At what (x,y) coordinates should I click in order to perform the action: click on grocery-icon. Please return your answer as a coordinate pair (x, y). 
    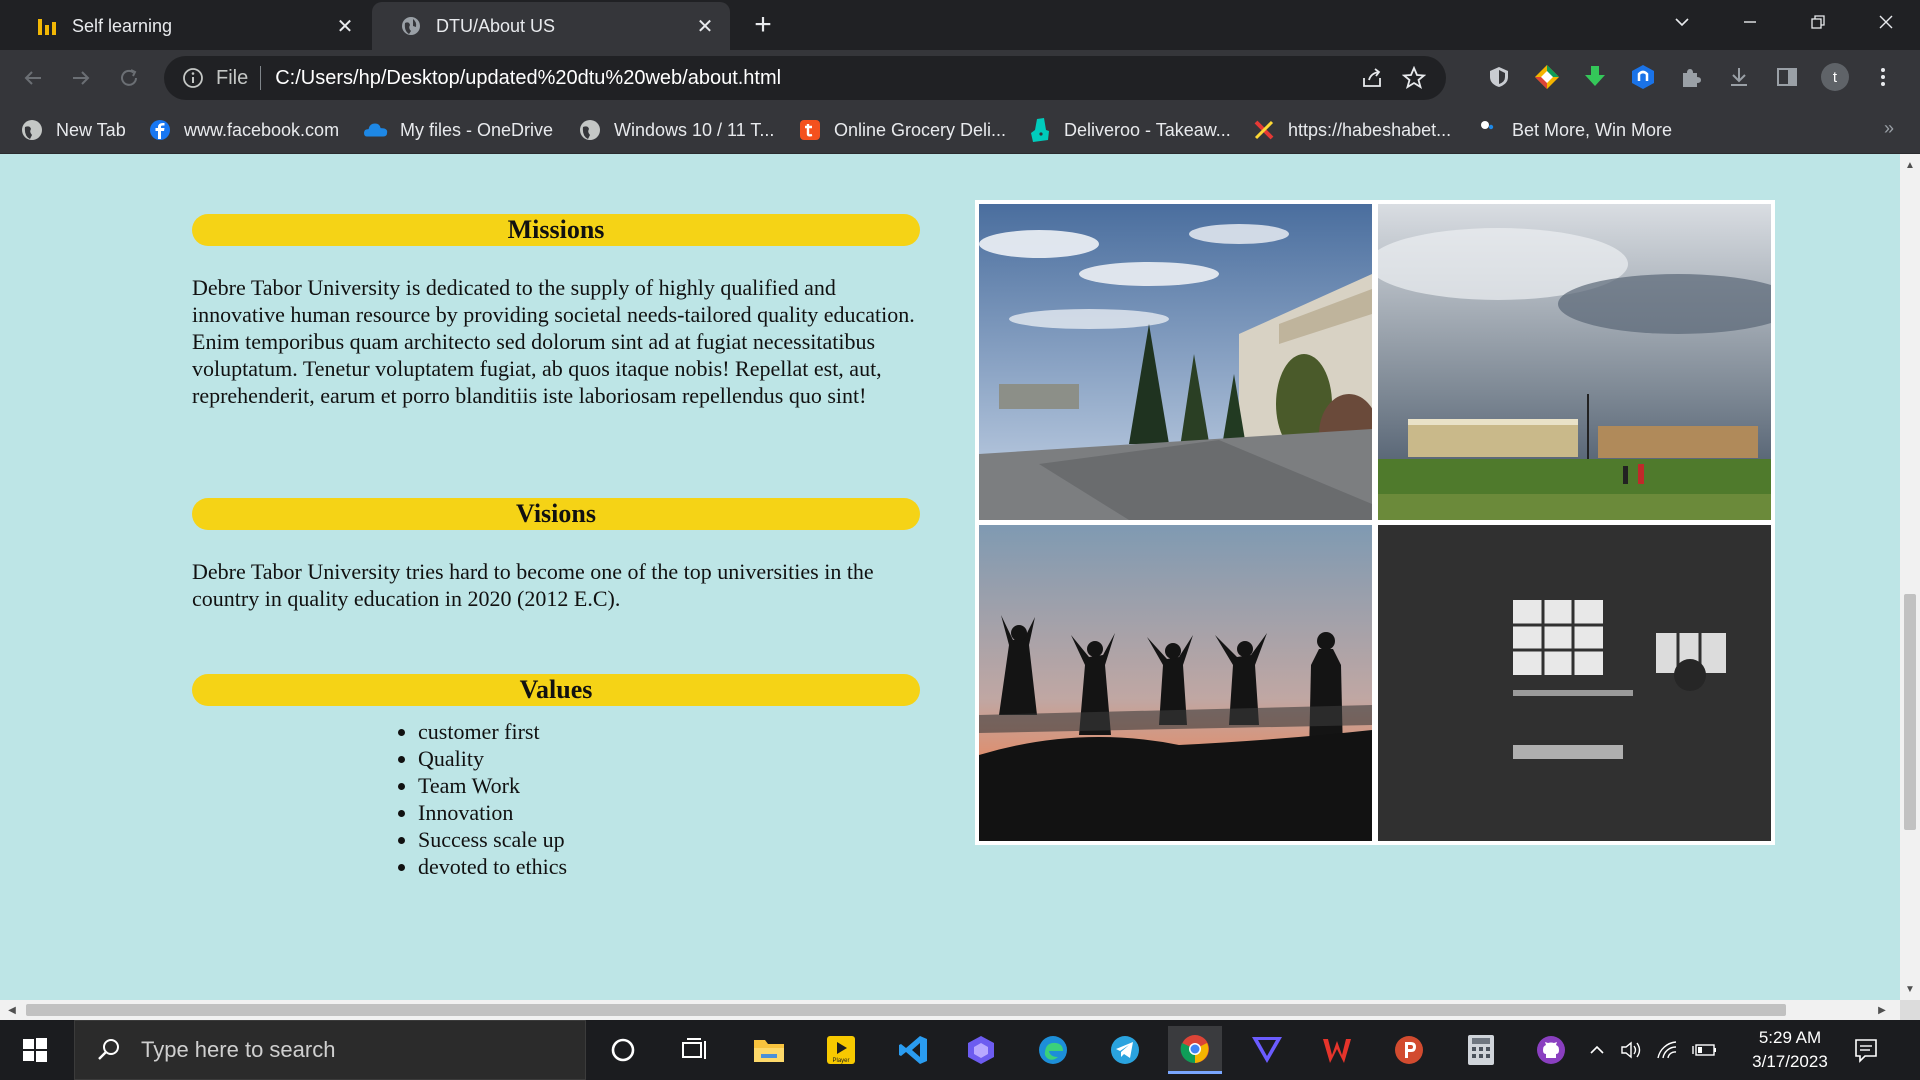
    Looking at the image, I should click on (810, 130).